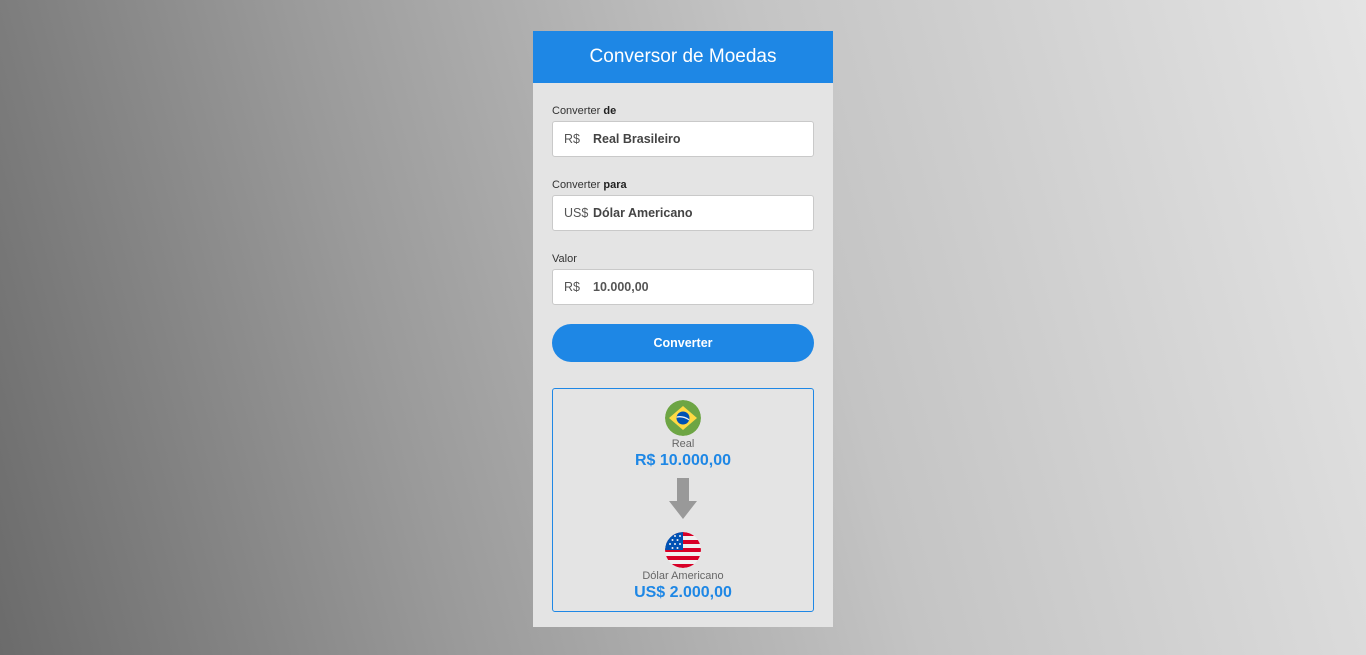 This screenshot has width=1366, height=655. Describe the element at coordinates (683, 343) in the screenshot. I see `convert-button: Converter` at that location.